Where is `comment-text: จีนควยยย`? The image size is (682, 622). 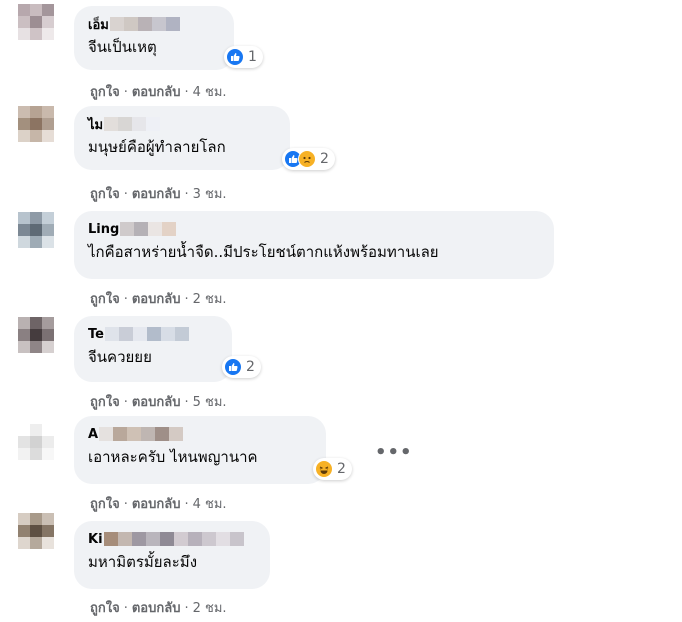 comment-text: จีนควยยย is located at coordinates (120, 357).